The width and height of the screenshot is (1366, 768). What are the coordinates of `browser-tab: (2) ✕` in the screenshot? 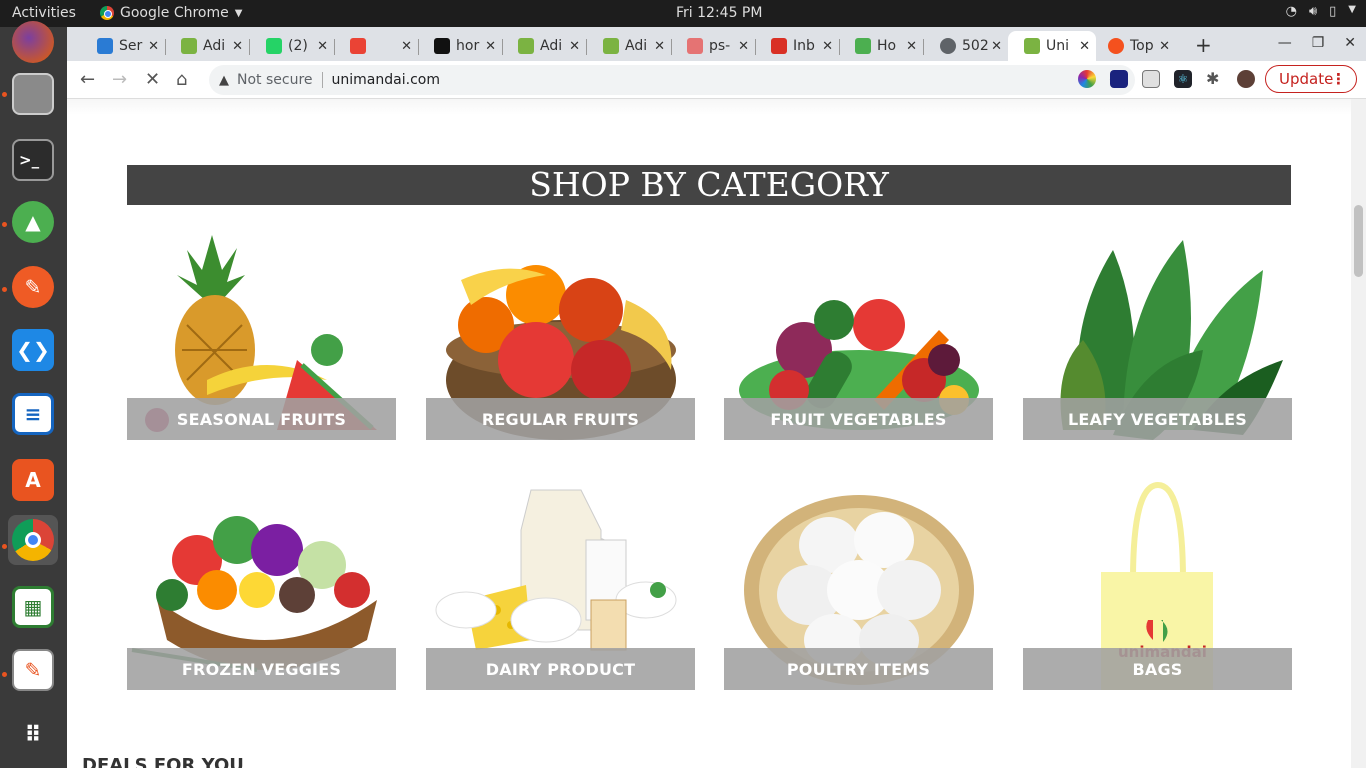 It's located at (292, 46).